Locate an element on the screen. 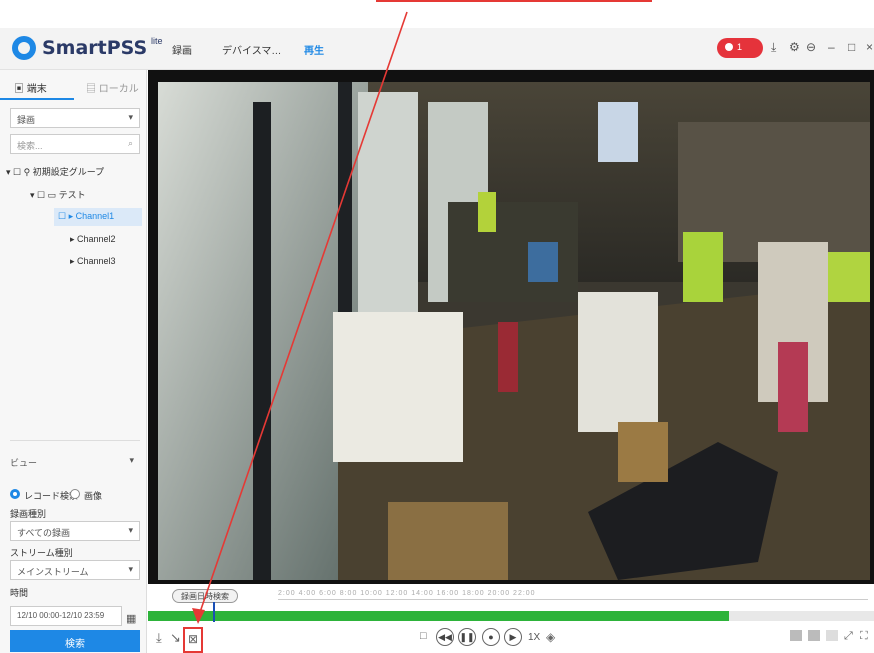  red-item is located at coordinates (793, 387).